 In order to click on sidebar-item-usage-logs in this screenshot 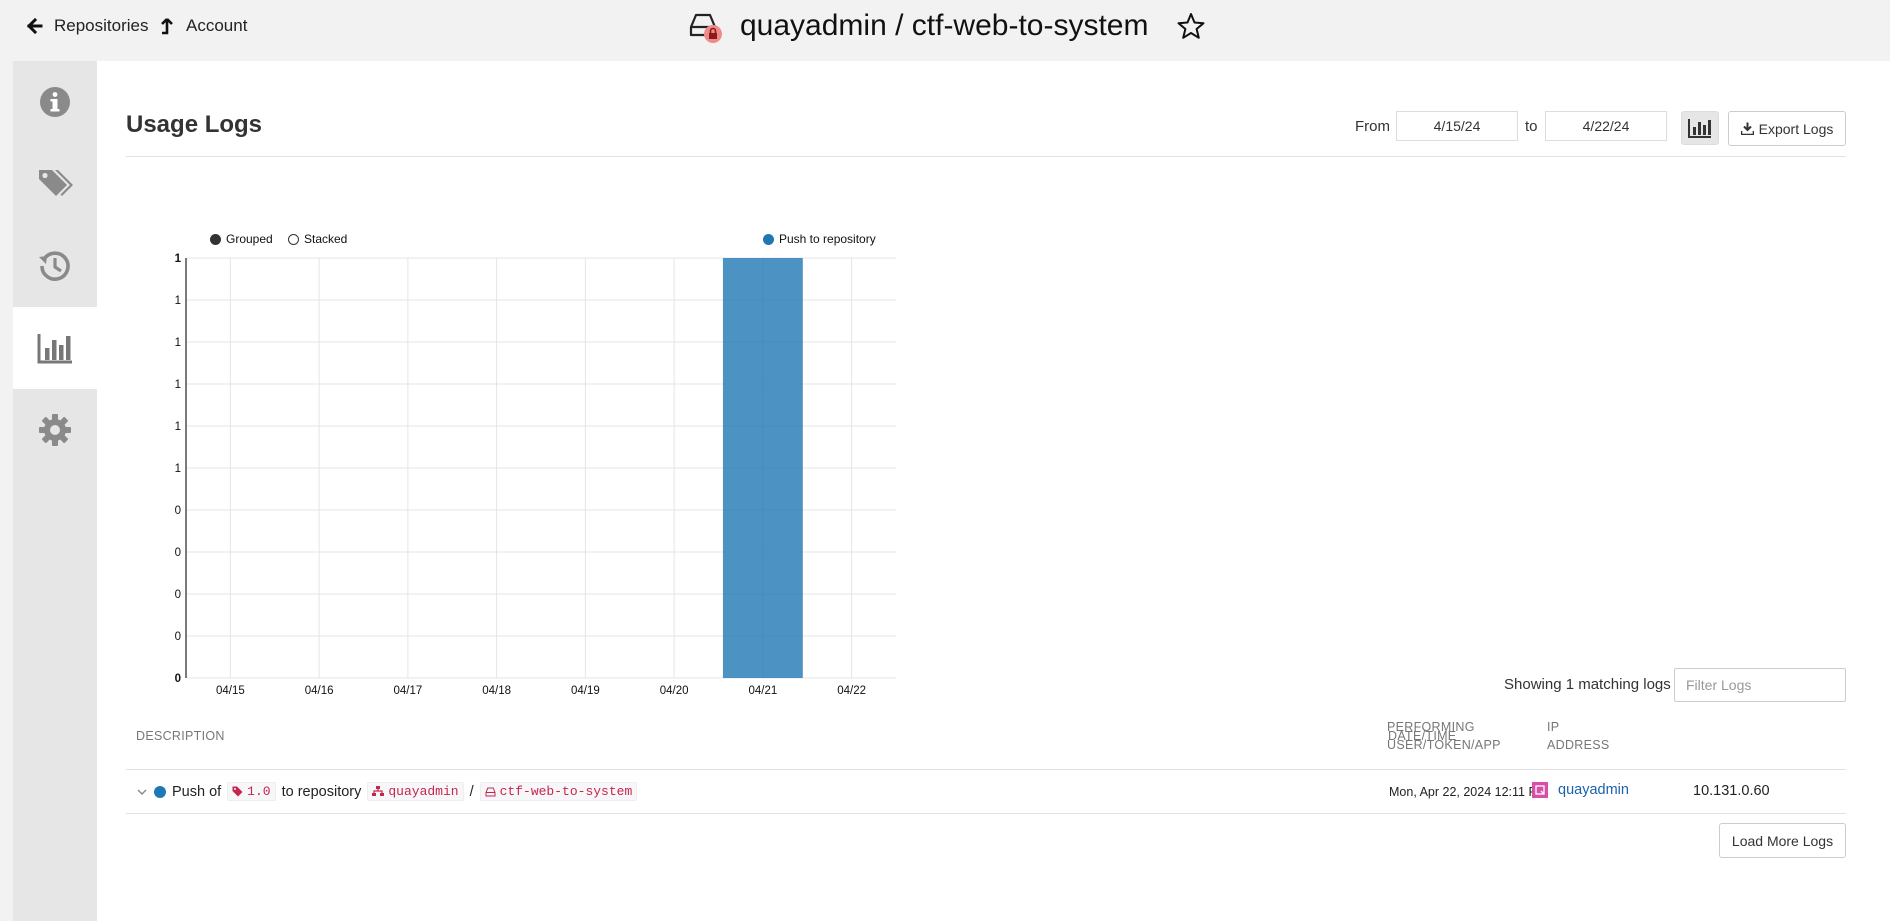, I will do `click(55, 348)`.